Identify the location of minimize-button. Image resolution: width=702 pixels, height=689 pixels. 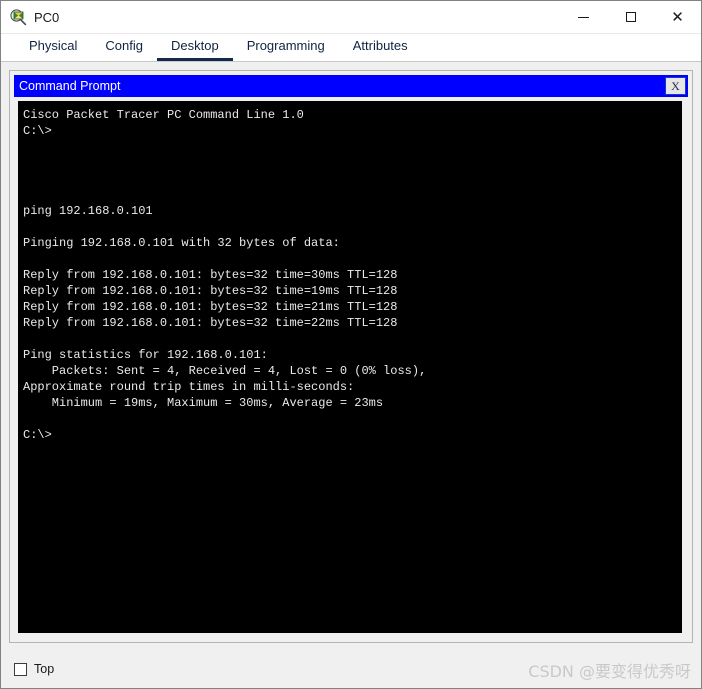
(583, 17).